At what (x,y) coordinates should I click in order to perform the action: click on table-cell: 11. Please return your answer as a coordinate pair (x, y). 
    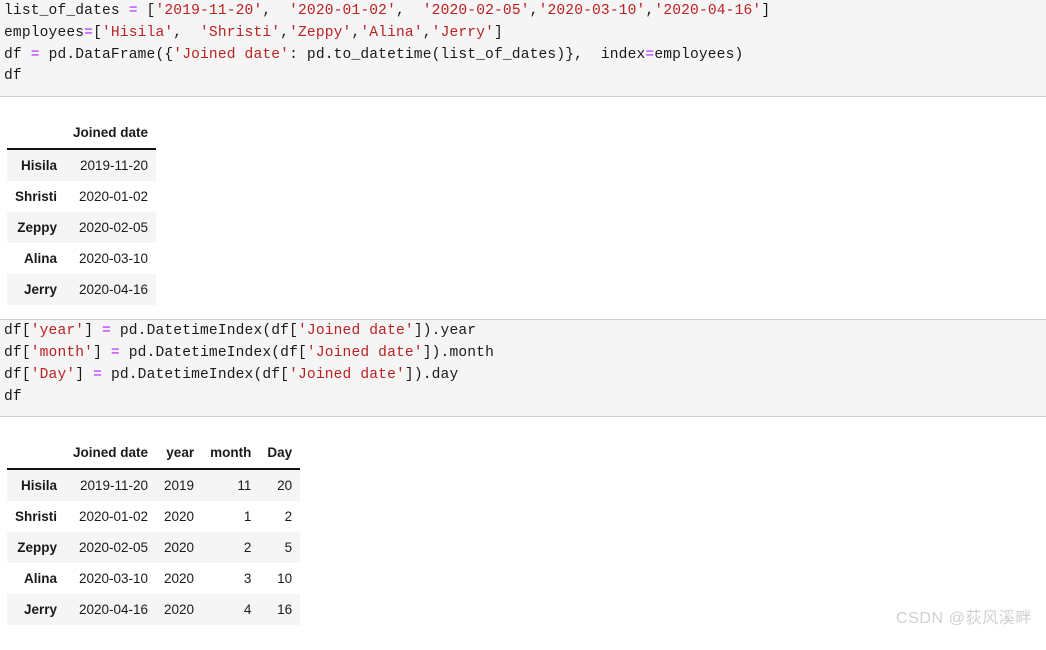
    Looking at the image, I should click on (244, 486).